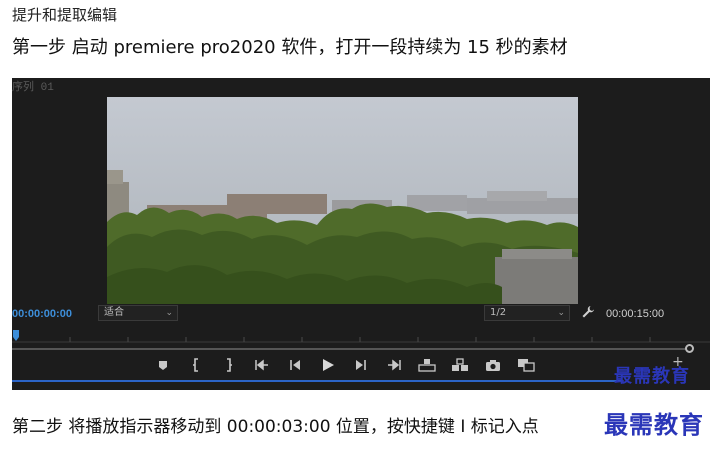 The width and height of the screenshot is (728, 453). Describe the element at coordinates (114, 312) in the screenshot. I see `zoom-fit-label: 适合` at that location.